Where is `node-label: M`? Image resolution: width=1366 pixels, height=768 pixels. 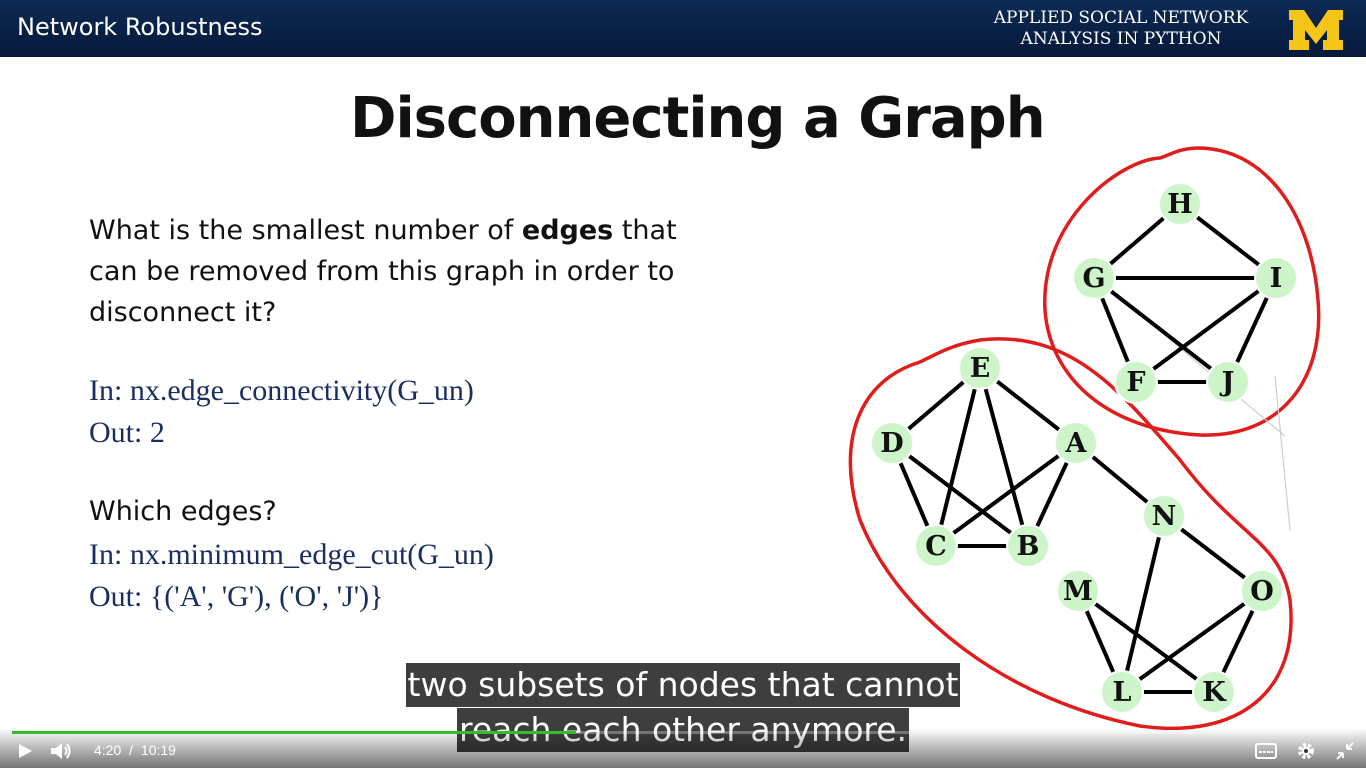
node-label: M is located at coordinates (1078, 591).